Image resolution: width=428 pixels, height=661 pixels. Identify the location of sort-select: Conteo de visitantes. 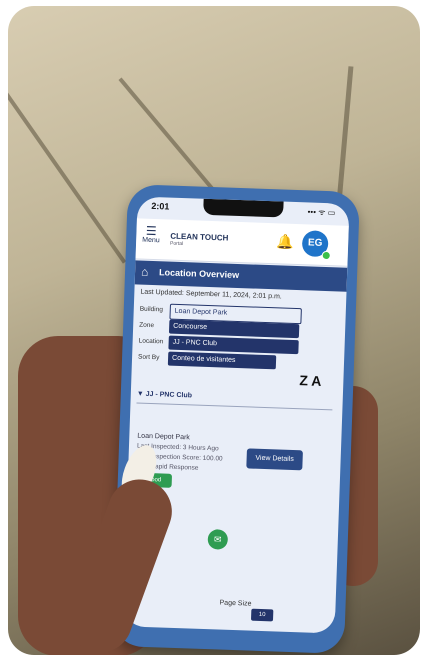
(222, 360).